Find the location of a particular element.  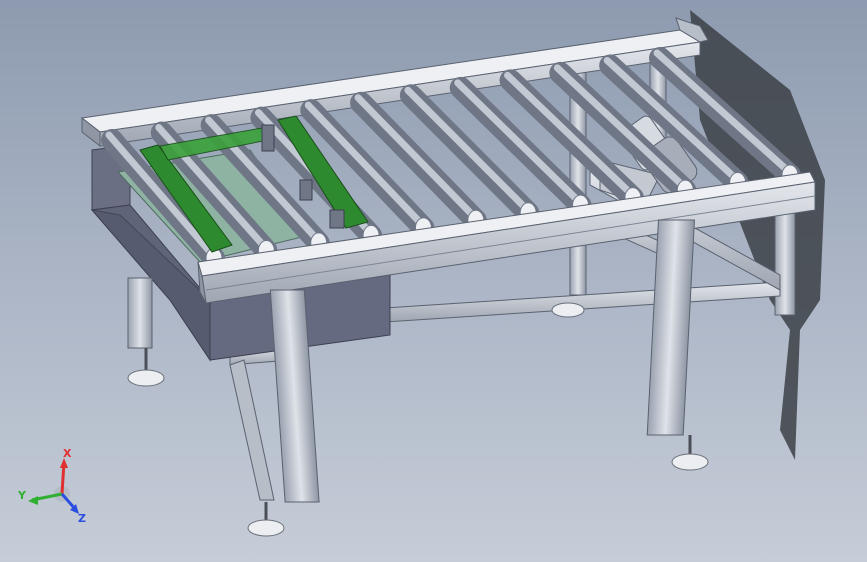

model-shadow is located at coordinates (757, 235).